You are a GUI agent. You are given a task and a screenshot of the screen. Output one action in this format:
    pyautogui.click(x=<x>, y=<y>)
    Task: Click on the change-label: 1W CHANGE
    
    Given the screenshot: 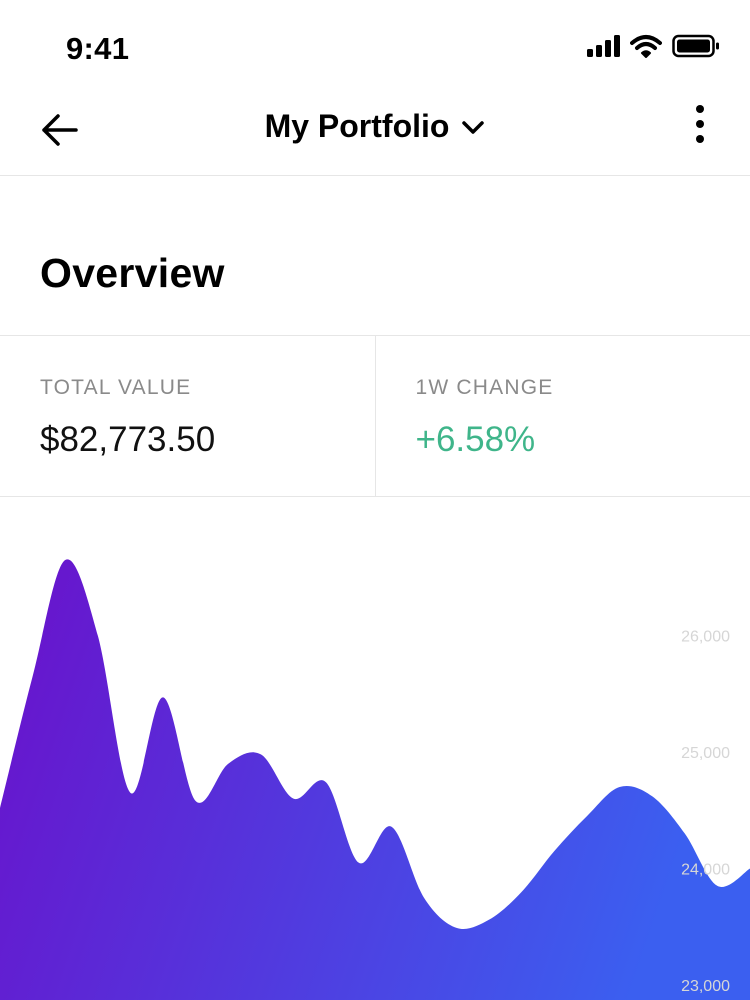 What is the action you would take?
    pyautogui.click(x=484, y=387)
    